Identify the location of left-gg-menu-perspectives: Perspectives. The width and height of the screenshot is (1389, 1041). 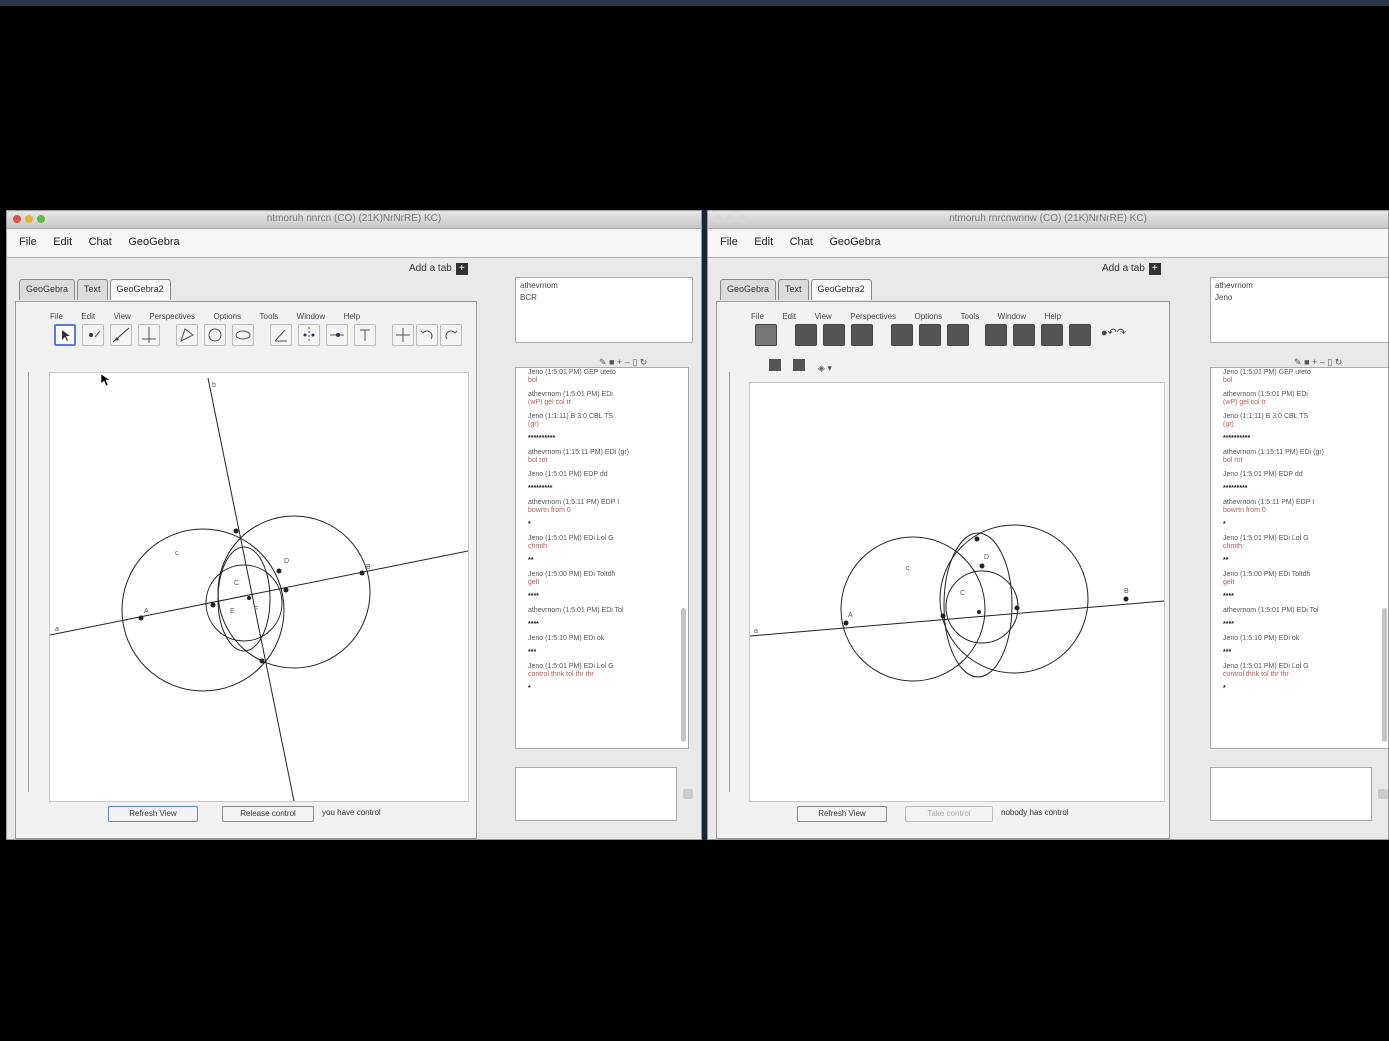
(172, 316).